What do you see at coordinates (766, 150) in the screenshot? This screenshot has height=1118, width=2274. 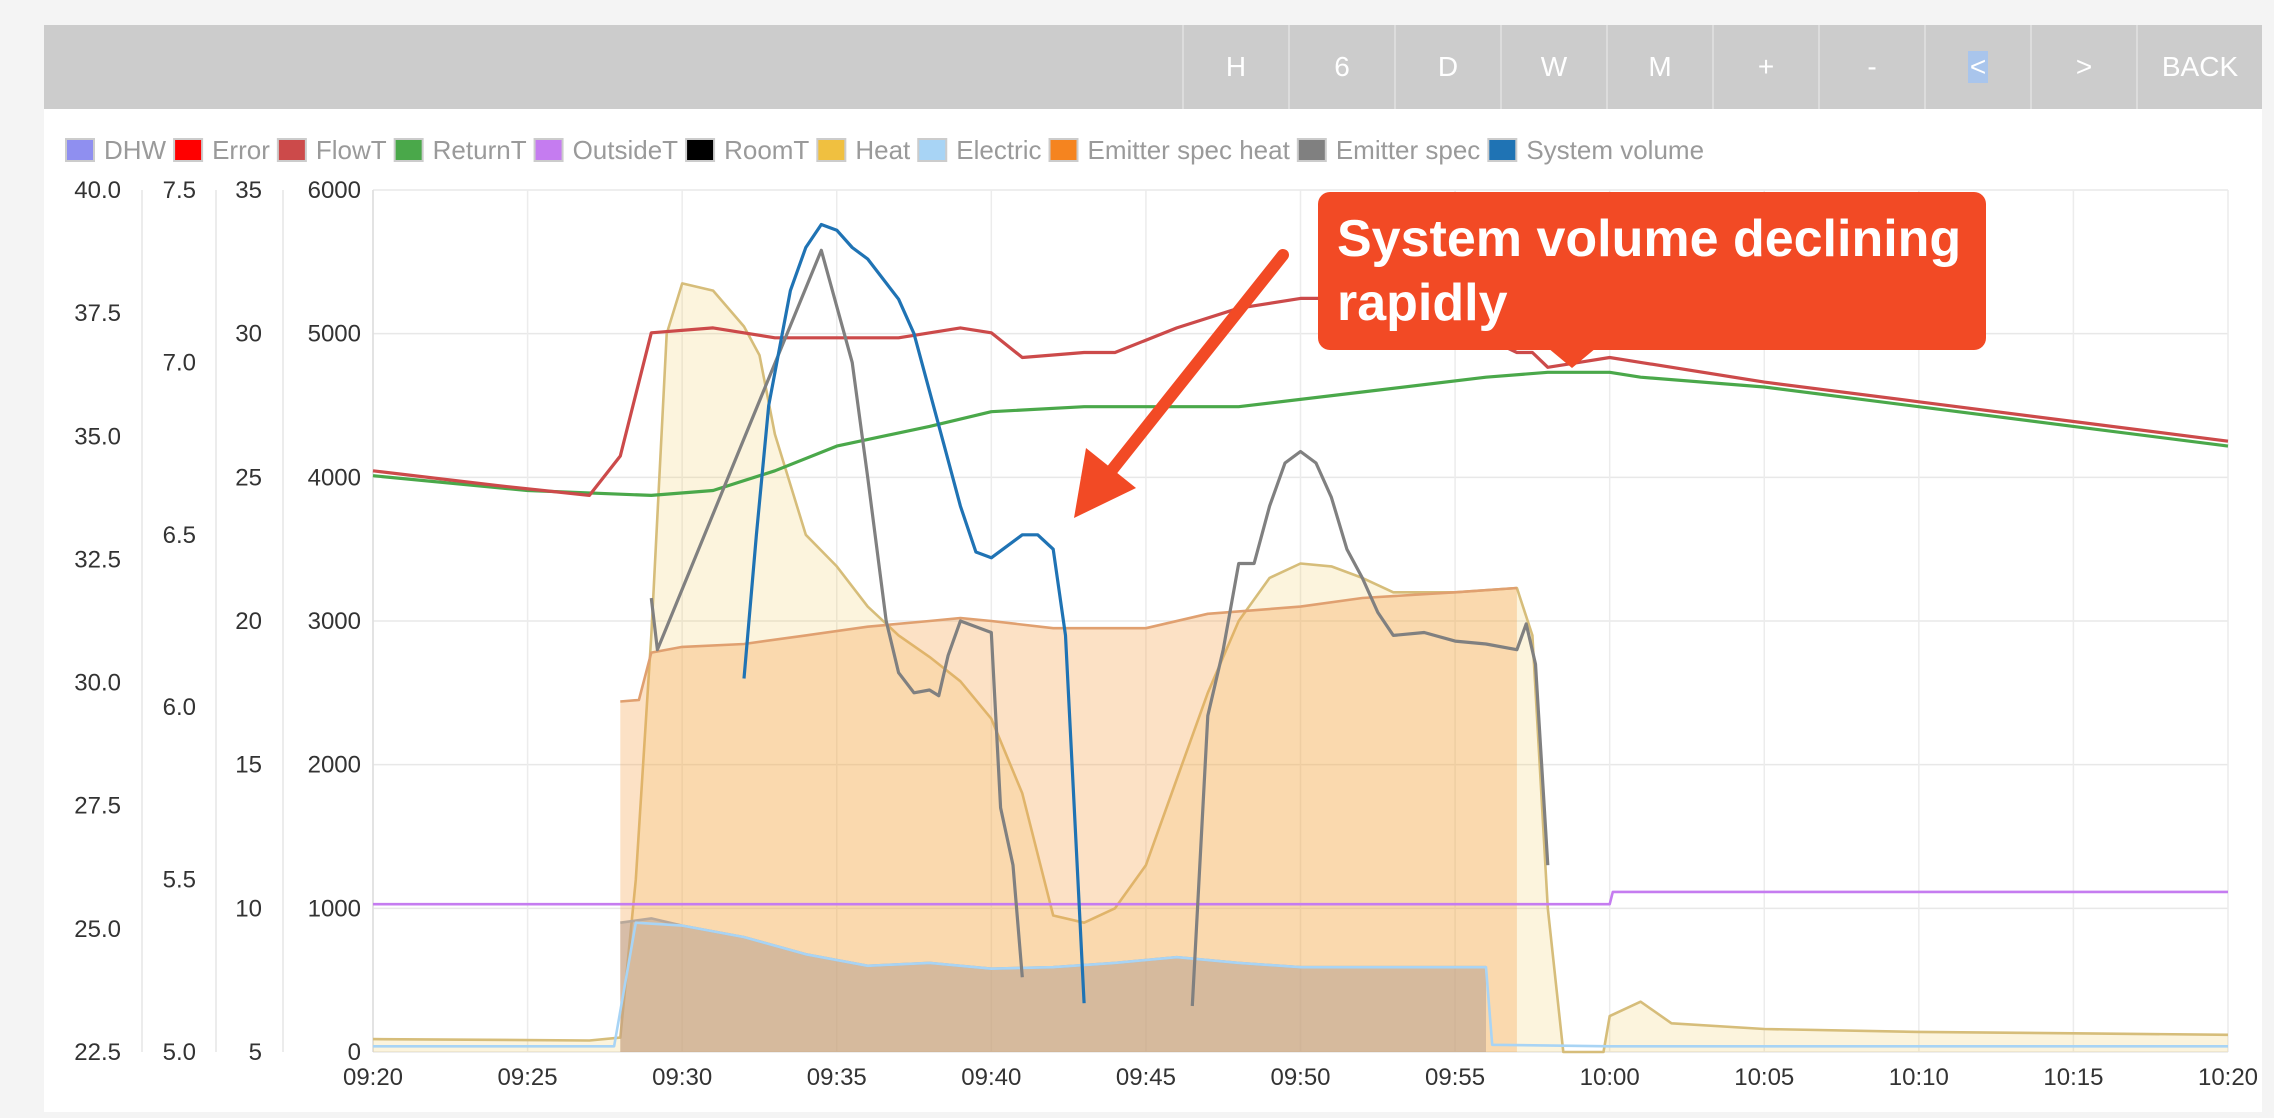 I see `legend-label-roomt: RoomT` at bounding box center [766, 150].